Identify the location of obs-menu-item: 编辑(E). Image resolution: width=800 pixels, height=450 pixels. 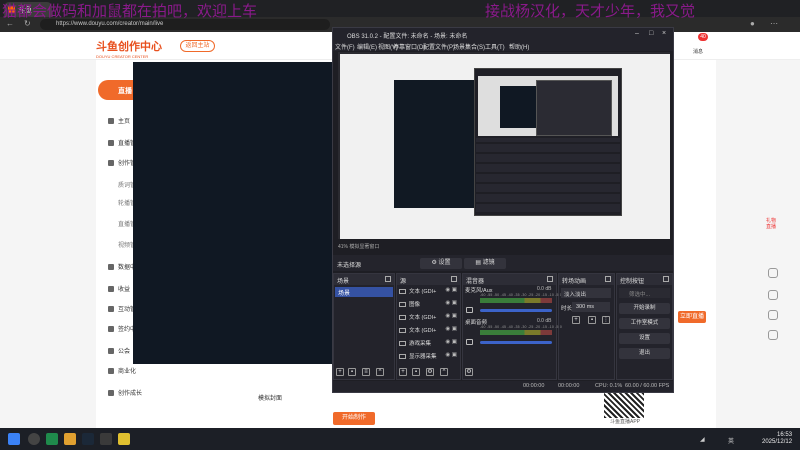
(367, 46).